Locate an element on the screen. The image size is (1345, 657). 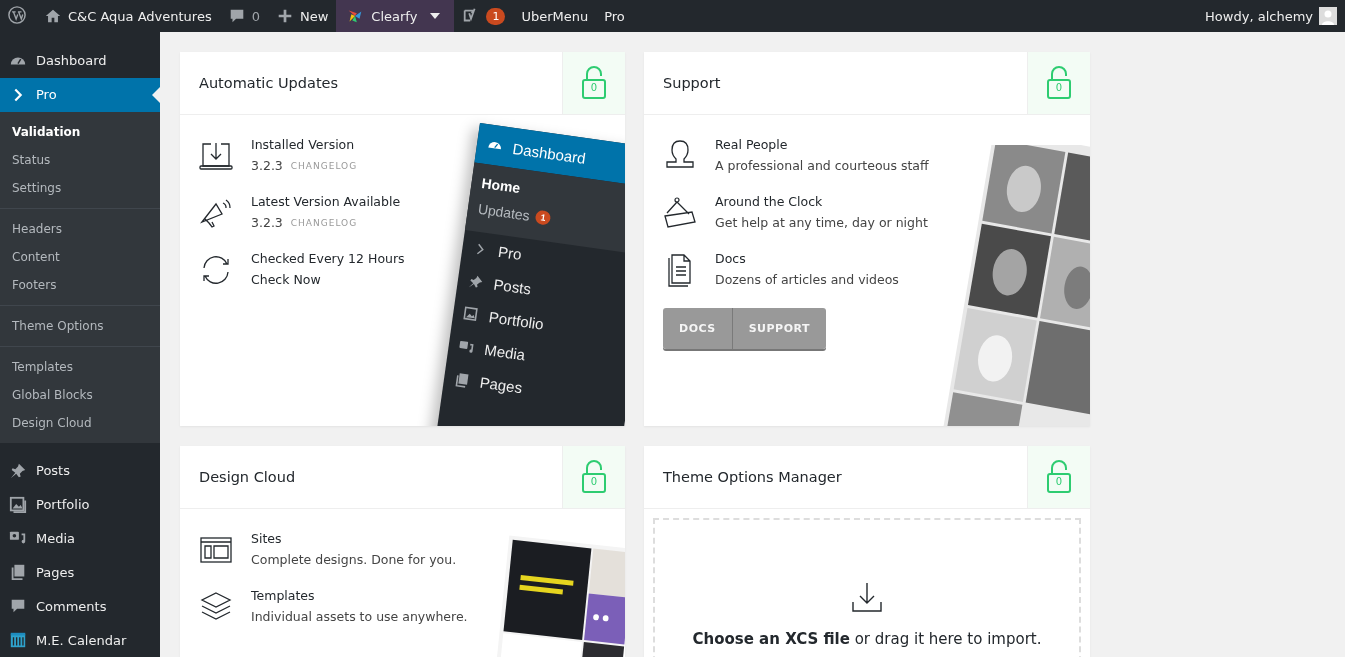
site-name-link: C&C Aqua Adventures is located at coordinates (128, 16).